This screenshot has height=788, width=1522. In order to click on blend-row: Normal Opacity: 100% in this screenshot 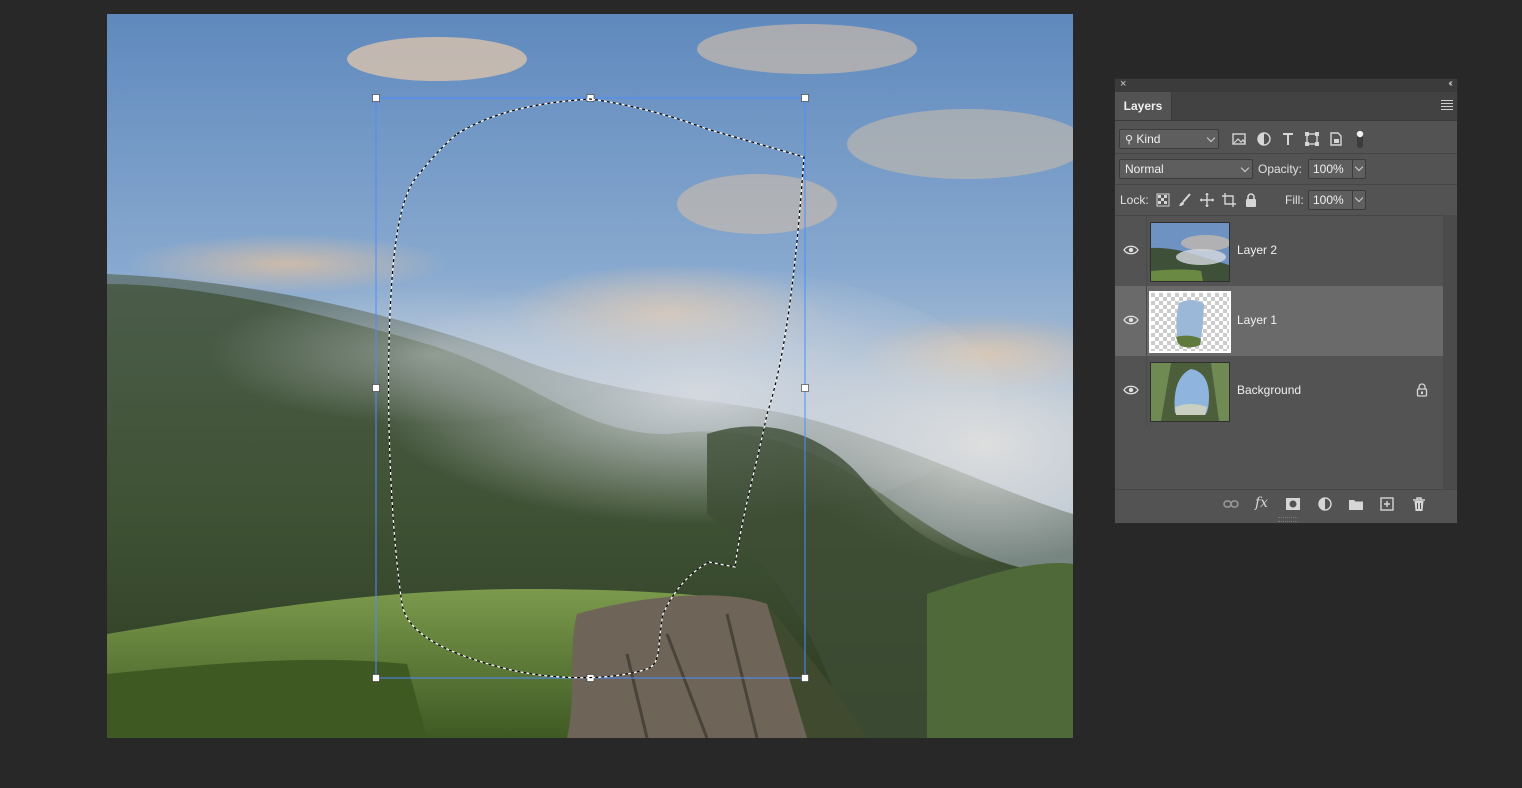, I will do `click(1286, 169)`.